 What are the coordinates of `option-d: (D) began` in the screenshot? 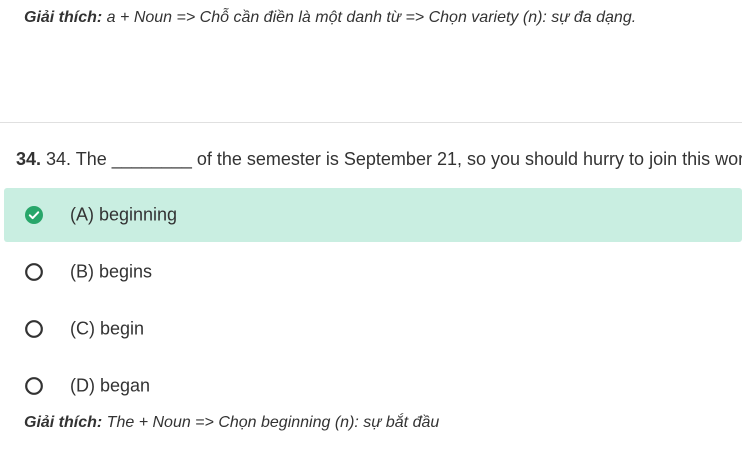 It's located at (373, 386).